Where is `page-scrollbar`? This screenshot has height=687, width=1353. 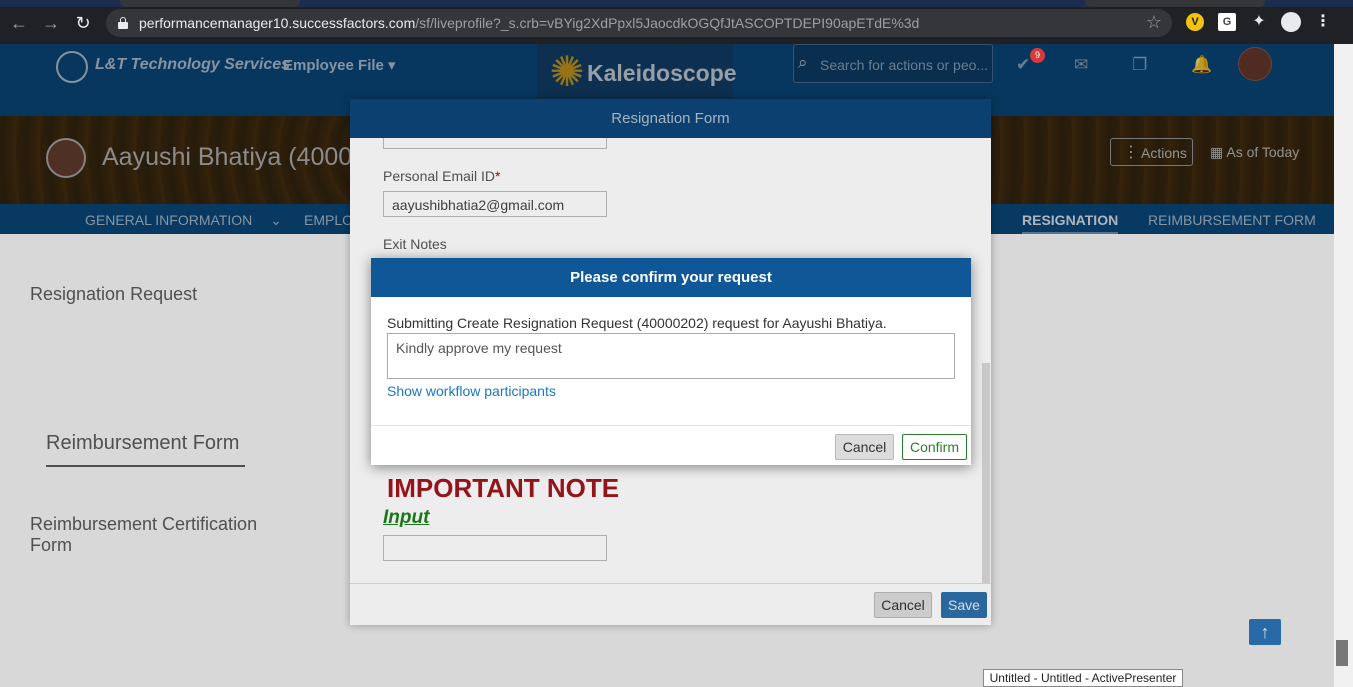 page-scrollbar is located at coordinates (1343, 365).